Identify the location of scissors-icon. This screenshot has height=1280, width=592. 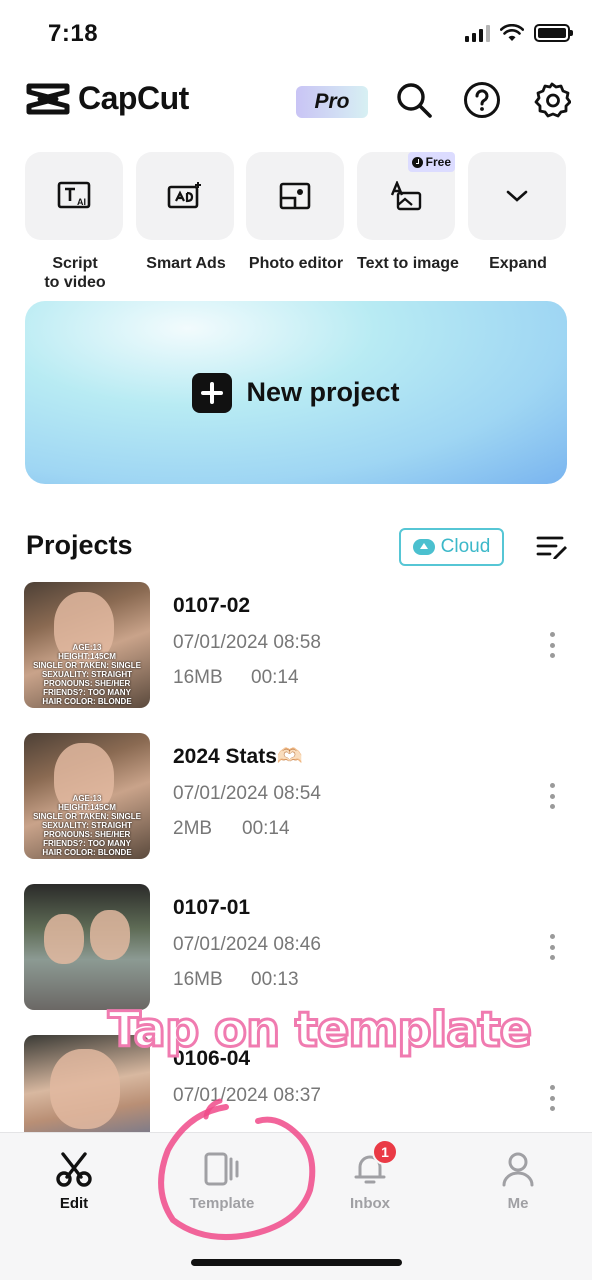
(74, 1169).